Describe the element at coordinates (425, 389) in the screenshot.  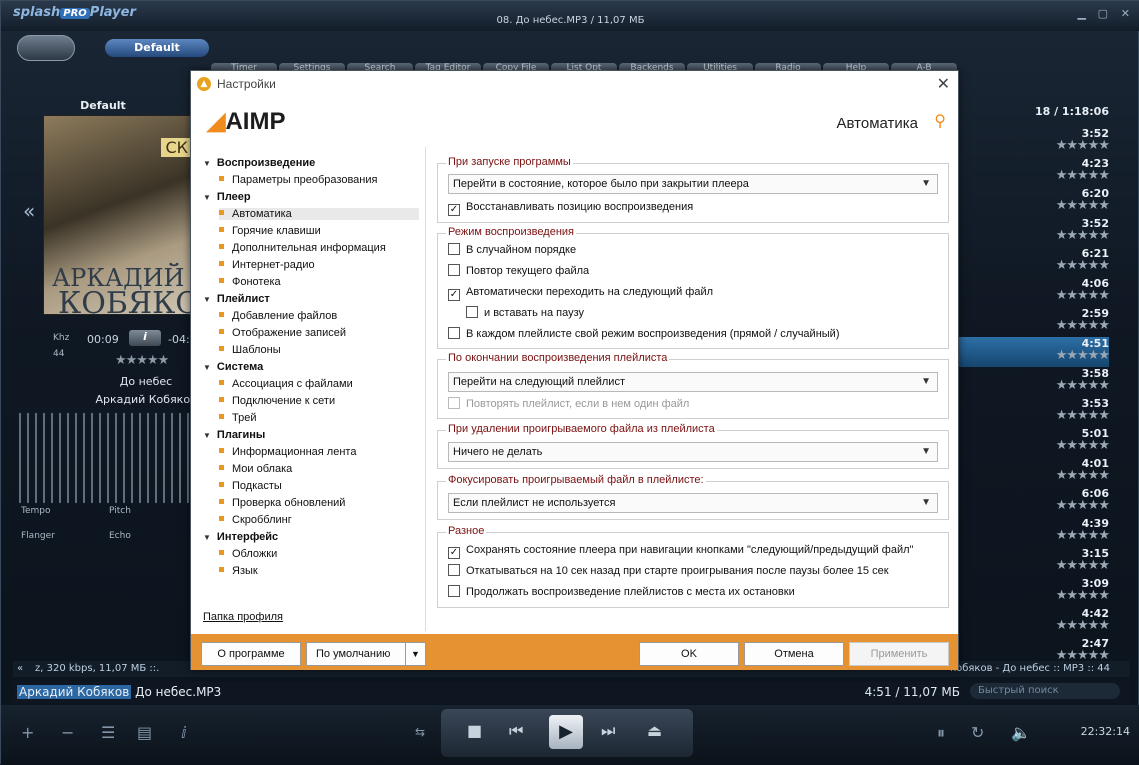
I see `divider` at that location.